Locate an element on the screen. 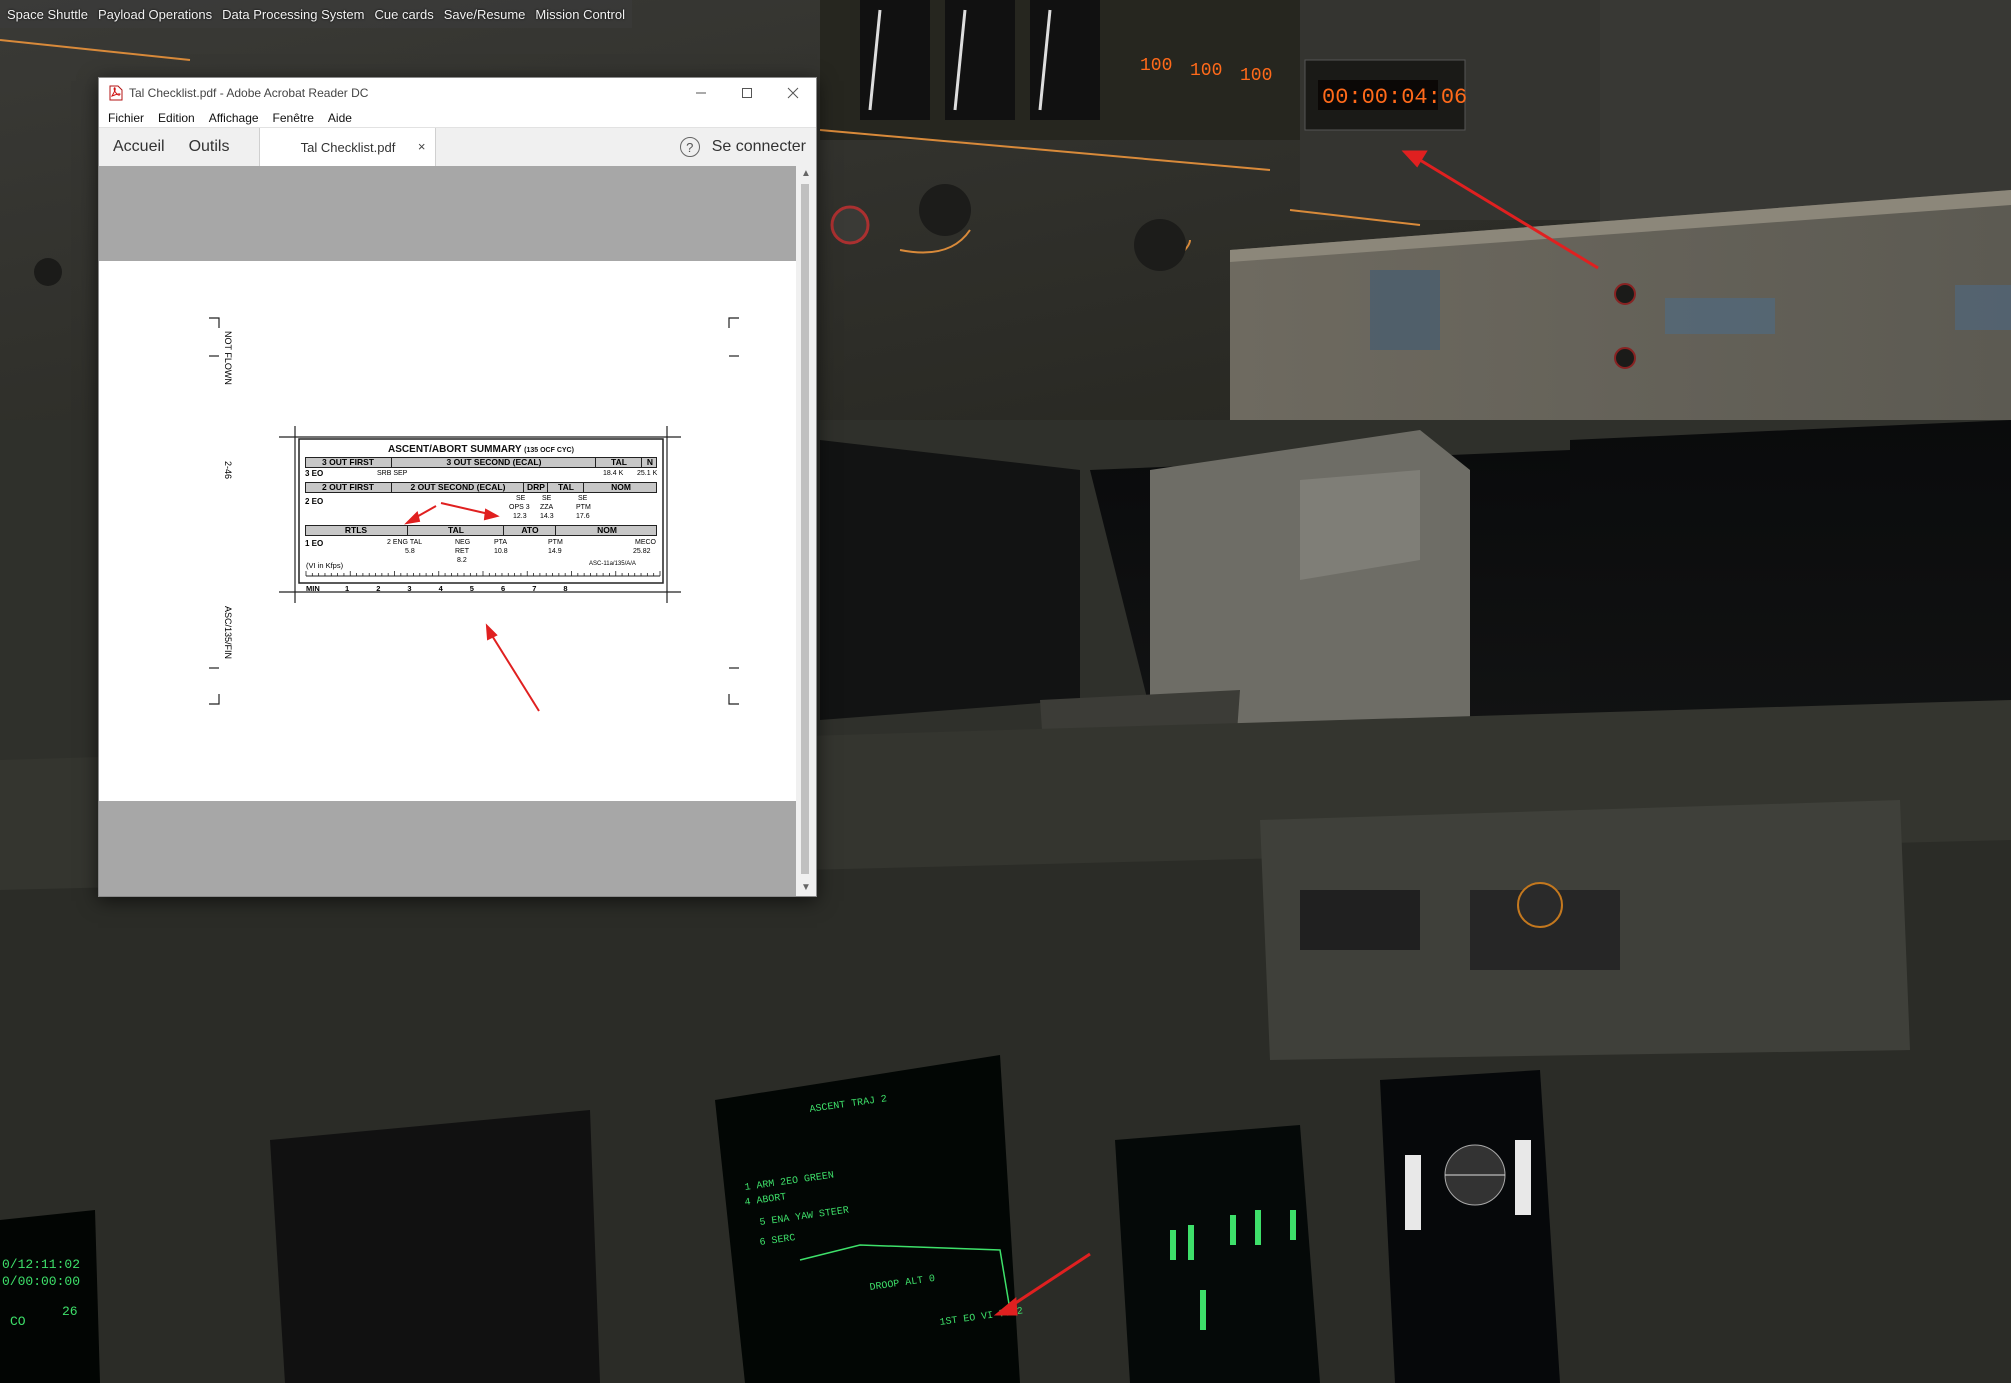 This screenshot has height=1383, width=2011. svg-text: 26 is located at coordinates (70, 1311).